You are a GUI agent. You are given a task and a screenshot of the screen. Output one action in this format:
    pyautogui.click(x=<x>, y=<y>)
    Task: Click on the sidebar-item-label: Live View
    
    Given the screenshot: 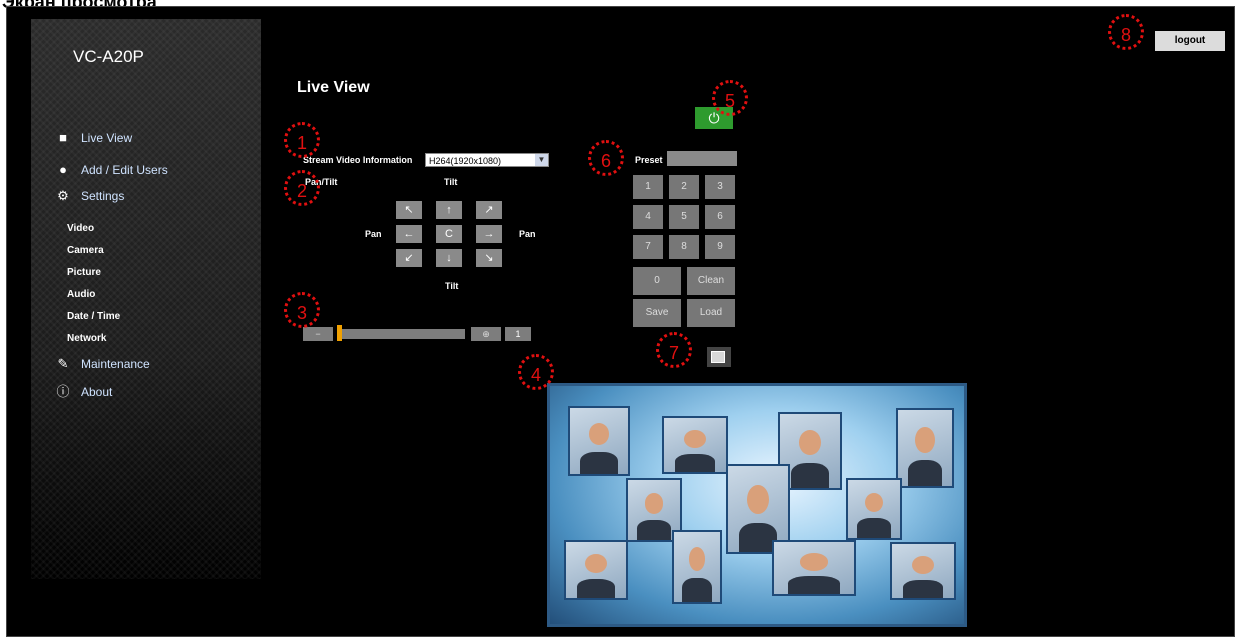 What is the action you would take?
    pyautogui.click(x=107, y=138)
    